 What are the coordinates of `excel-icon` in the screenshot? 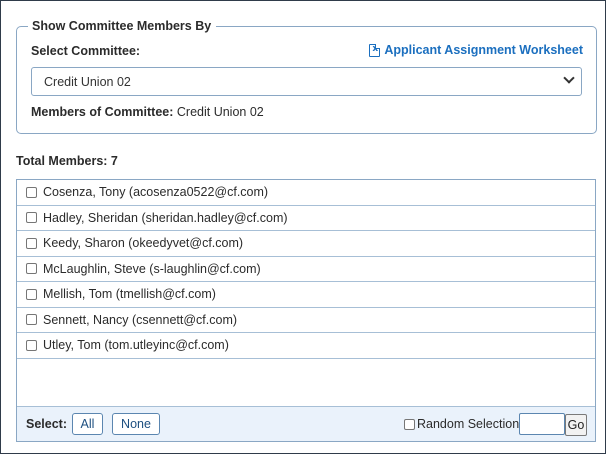 It's located at (375, 50).